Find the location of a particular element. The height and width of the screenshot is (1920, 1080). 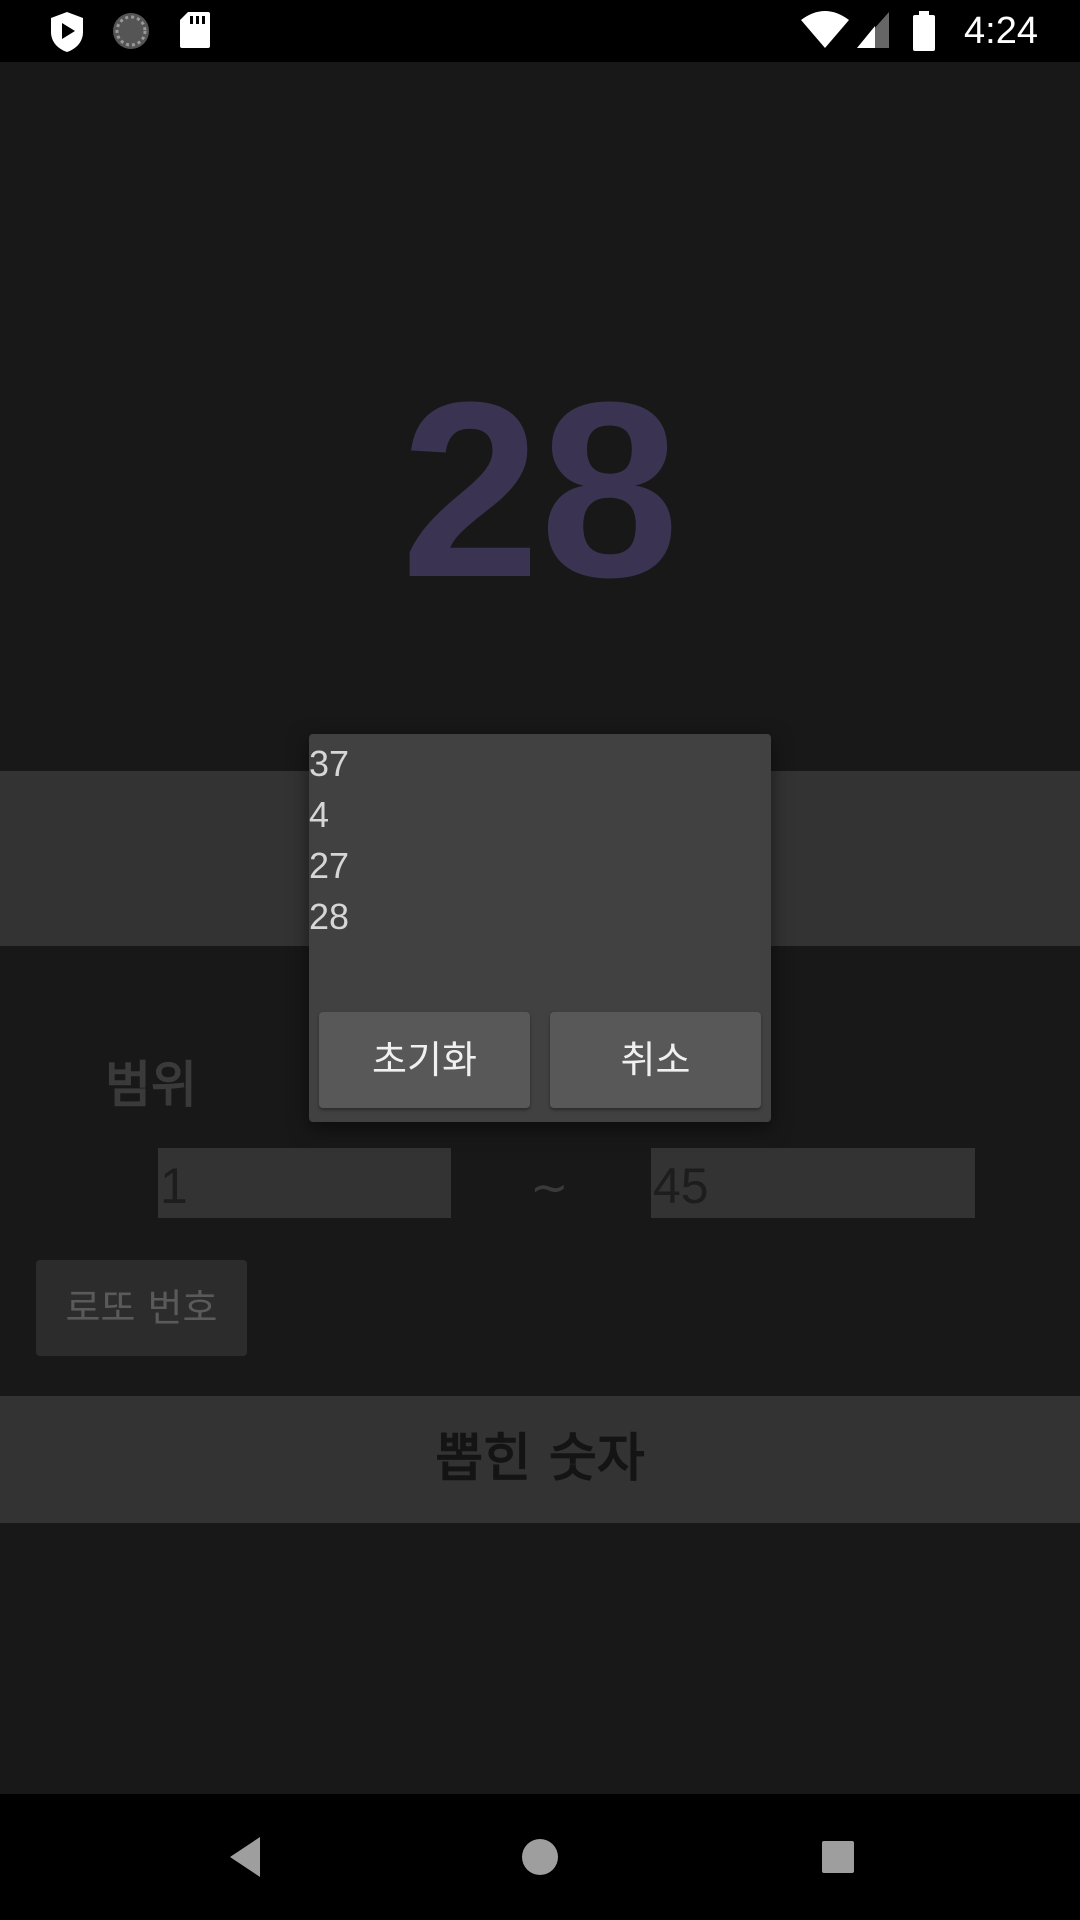

range-min-input: 1 is located at coordinates (304, 1183).